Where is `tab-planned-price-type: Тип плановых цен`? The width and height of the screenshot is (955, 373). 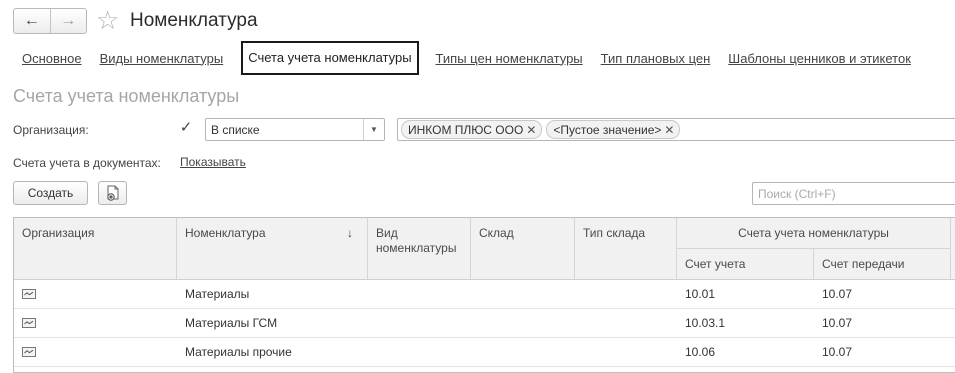 tab-planned-price-type: Тип плановых цен is located at coordinates (656, 58).